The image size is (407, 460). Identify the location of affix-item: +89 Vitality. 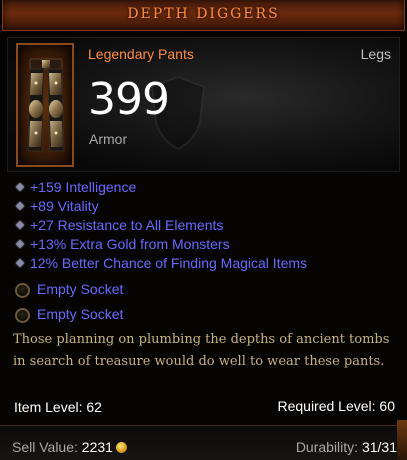
(204, 206).